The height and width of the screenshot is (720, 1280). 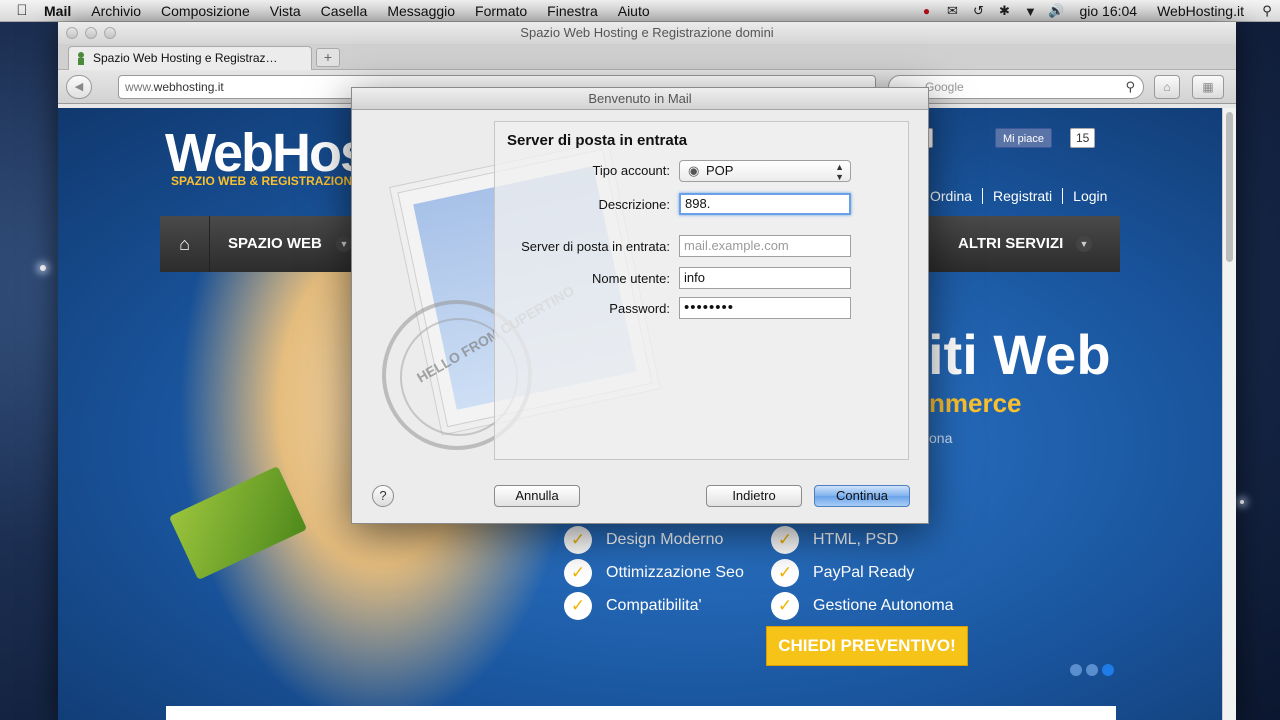 What do you see at coordinates (537, 496) in the screenshot?
I see `cancel-button: Annulla` at bounding box center [537, 496].